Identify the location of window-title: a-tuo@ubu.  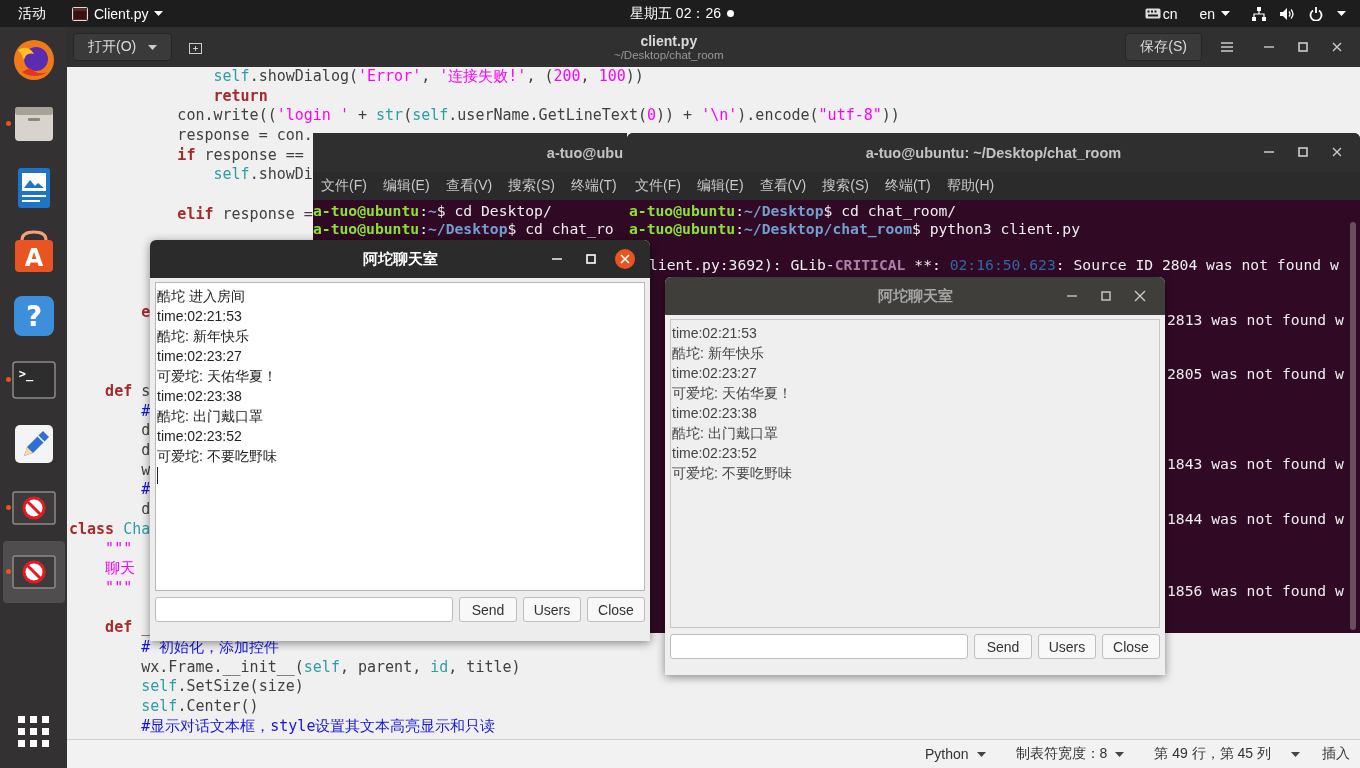
(584, 152).